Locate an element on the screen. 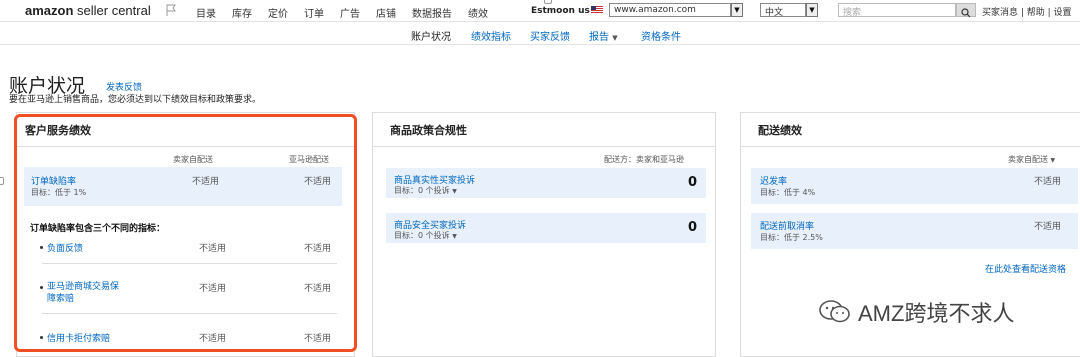 Image resolution: width=1080 pixels, height=357 pixels. safety-target: 目标：0 个投诉 ▼ is located at coordinates (425, 235).